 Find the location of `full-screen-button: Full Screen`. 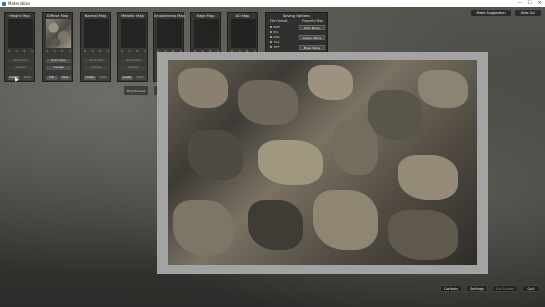

full-screen-button: Full Screen is located at coordinates (505, 288).